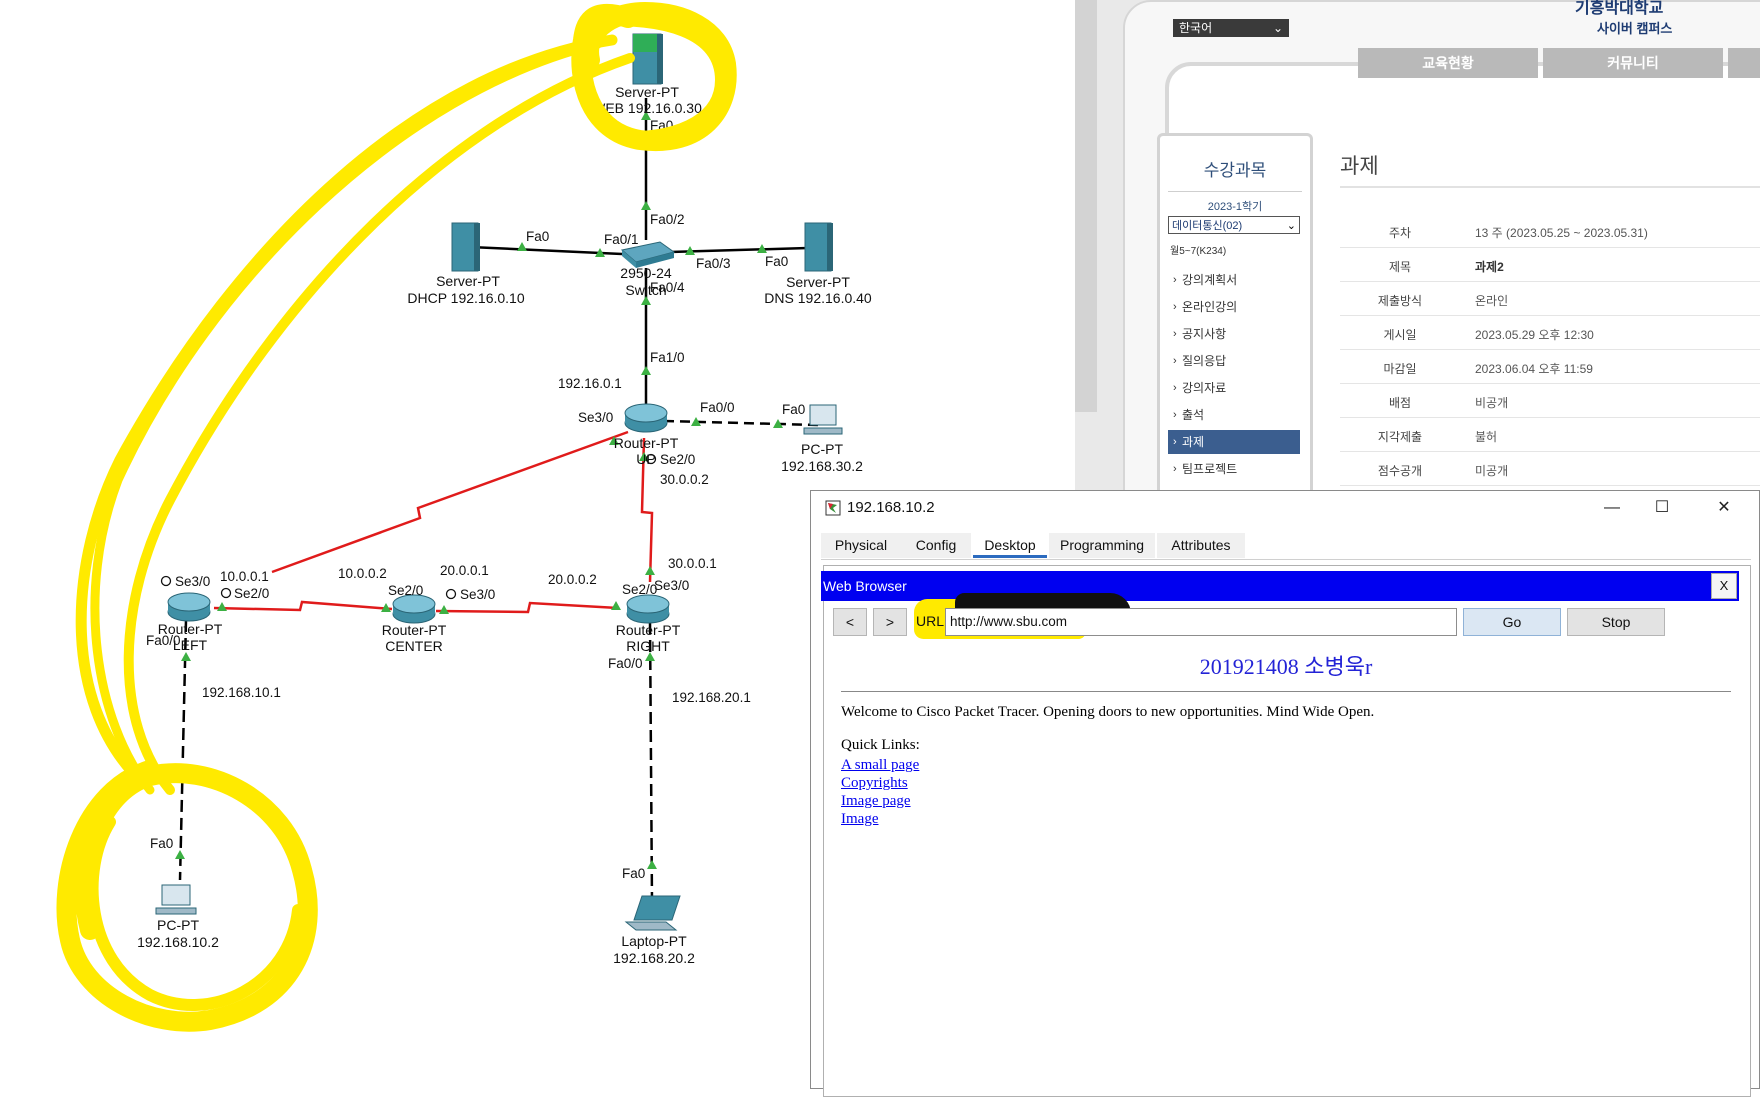  I want to click on link-copyrights: Copyrights, so click(1286, 783).